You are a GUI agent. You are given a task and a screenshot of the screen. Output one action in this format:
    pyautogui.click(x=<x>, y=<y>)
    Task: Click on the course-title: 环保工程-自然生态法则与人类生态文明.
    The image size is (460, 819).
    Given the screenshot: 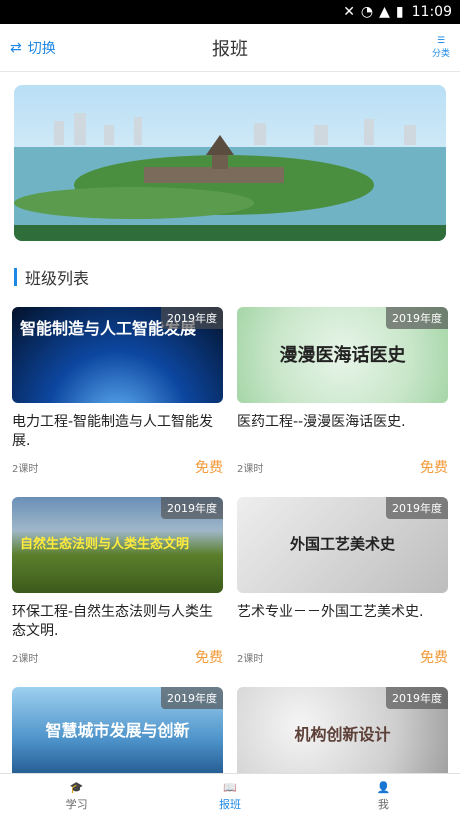 What is the action you would take?
    pyautogui.click(x=113, y=621)
    